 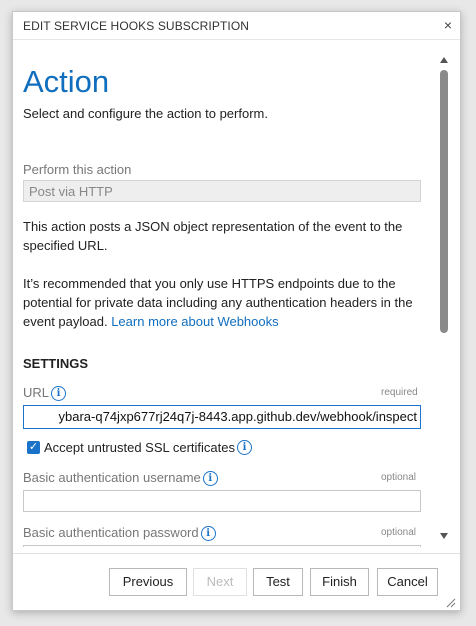 I want to click on password-label-row: Basic authentication password i, so click(x=119, y=533).